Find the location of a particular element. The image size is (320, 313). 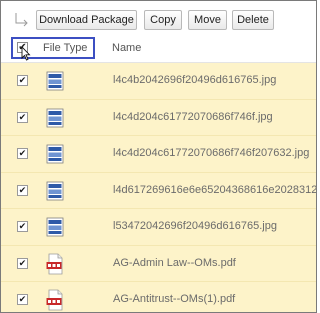

move-button: Move is located at coordinates (207, 20).